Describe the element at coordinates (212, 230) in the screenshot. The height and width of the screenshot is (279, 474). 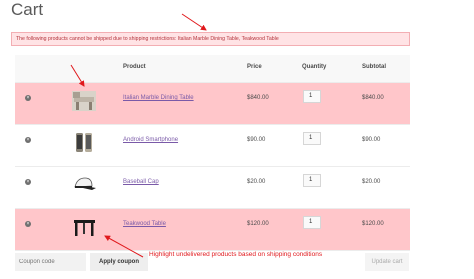
I see `table-row: × Teakwood Table $120.00 1 $120.00` at that location.